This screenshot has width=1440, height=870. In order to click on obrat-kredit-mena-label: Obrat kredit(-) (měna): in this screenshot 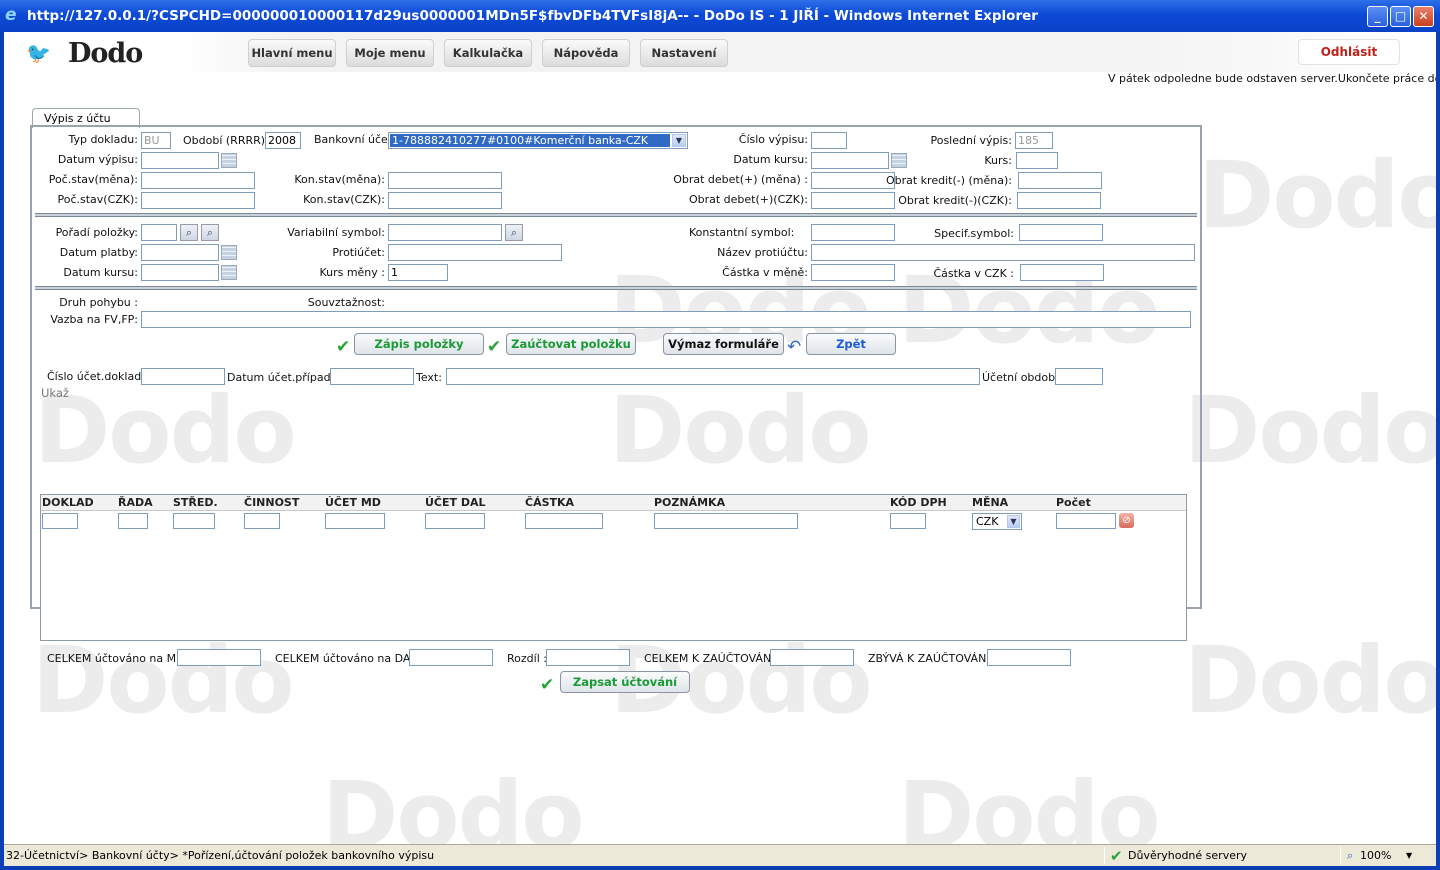, I will do `click(948, 180)`.